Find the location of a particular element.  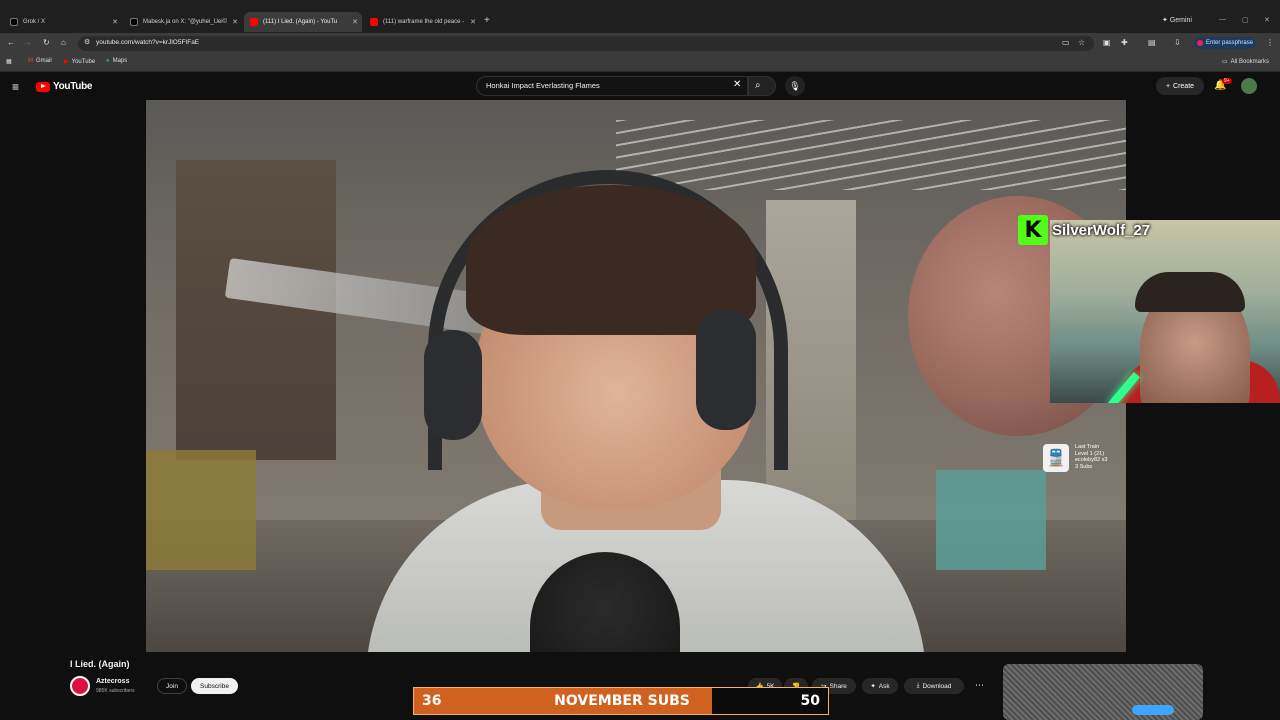

site-info-icon: ⚙ is located at coordinates (87, 42).